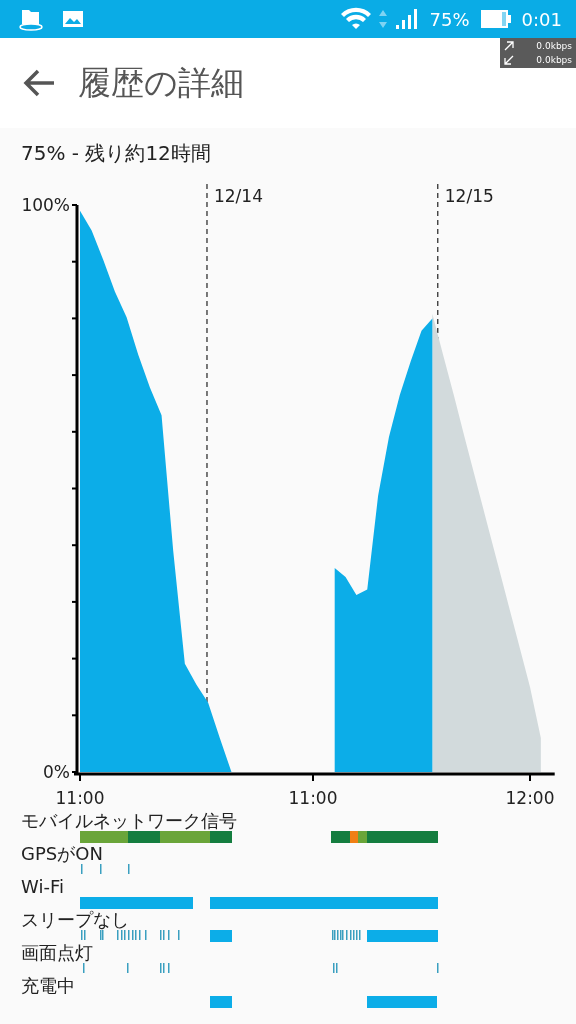 The width and height of the screenshot is (576, 1024). I want to click on timeline-label: 画面点灯, so click(56, 952).